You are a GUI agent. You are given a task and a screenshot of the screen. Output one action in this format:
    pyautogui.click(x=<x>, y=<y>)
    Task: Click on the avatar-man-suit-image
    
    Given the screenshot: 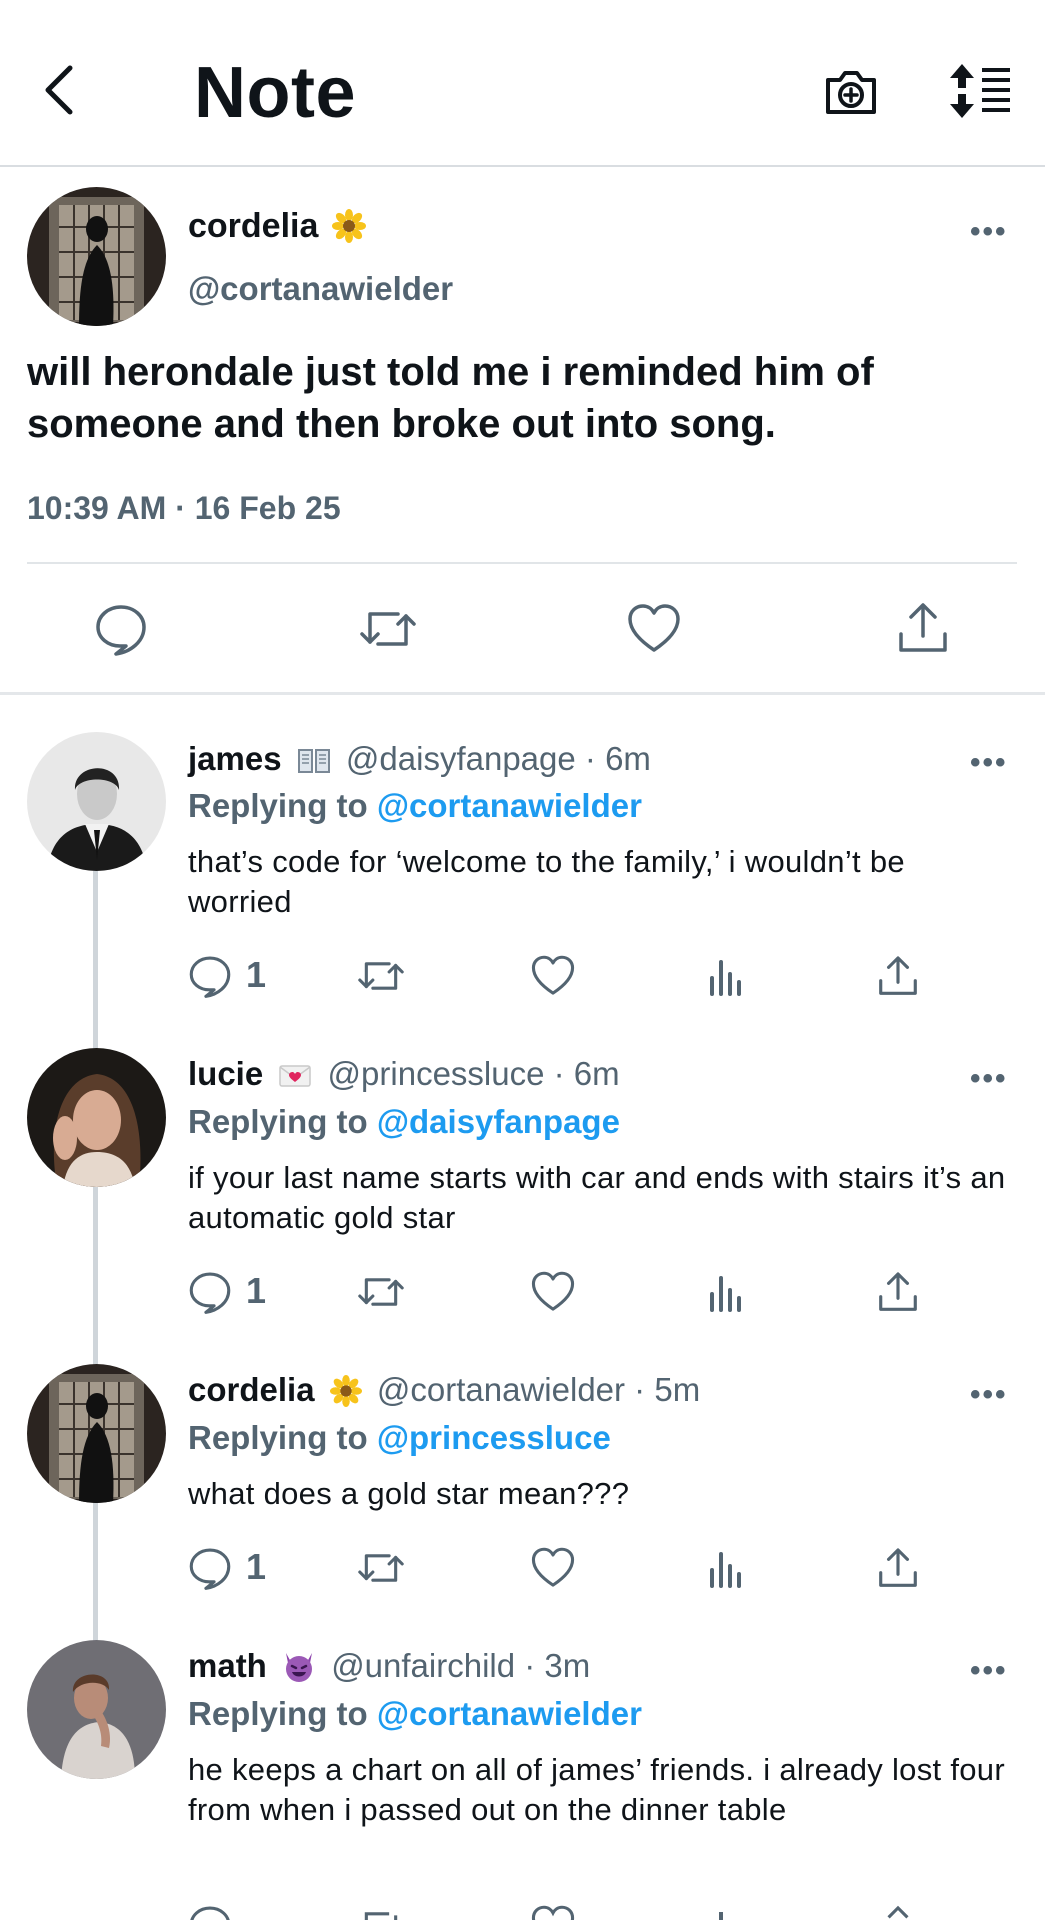 What is the action you would take?
    pyautogui.click(x=96, y=801)
    